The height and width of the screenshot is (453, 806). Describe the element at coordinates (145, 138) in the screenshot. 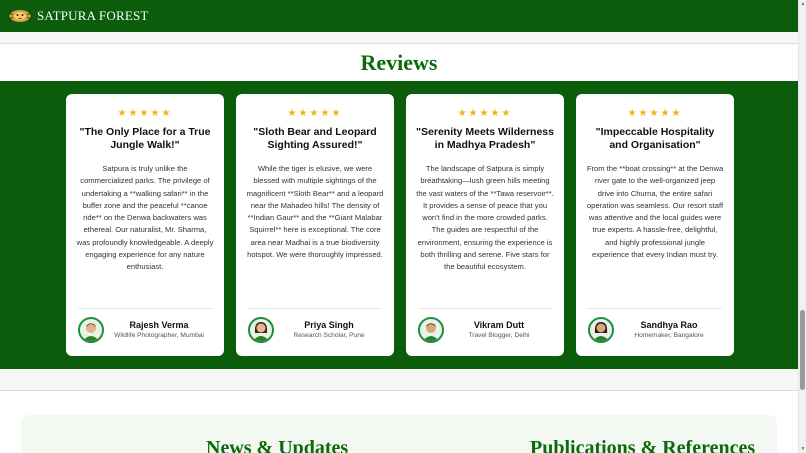

I see `review-title: "The Only Place for a True Jungle Walk!"` at that location.